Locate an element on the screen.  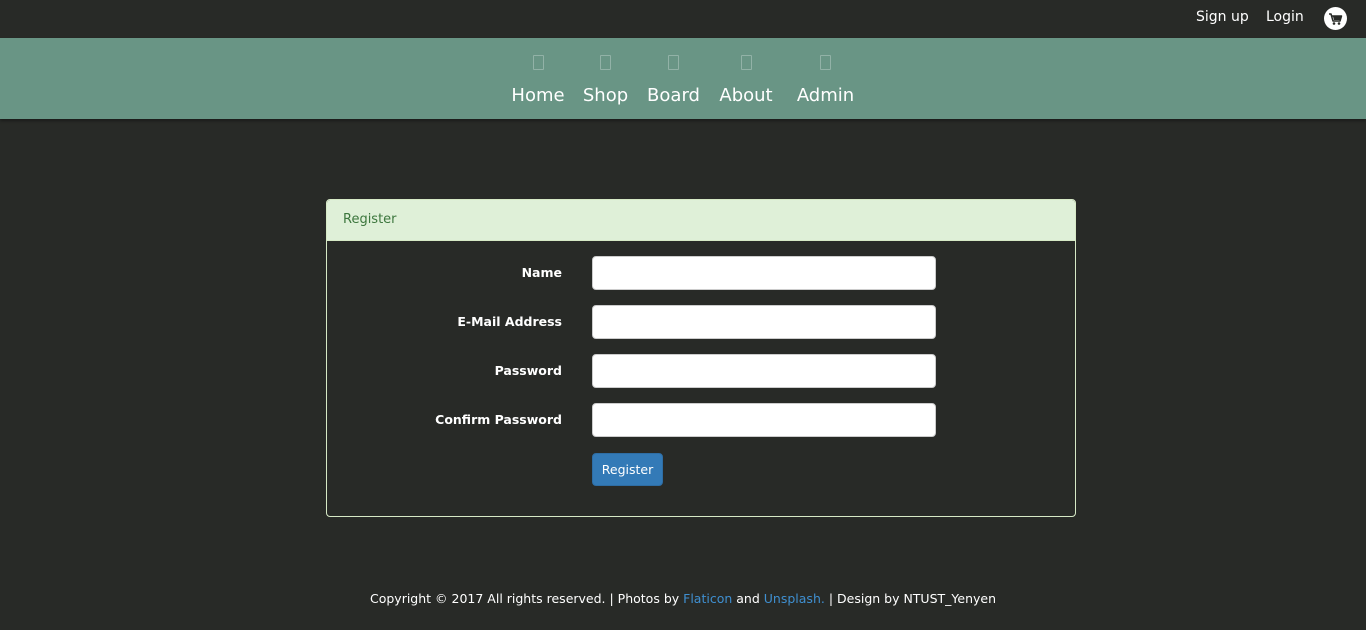
nav-item-shop: Shop is located at coordinates (605, 78).